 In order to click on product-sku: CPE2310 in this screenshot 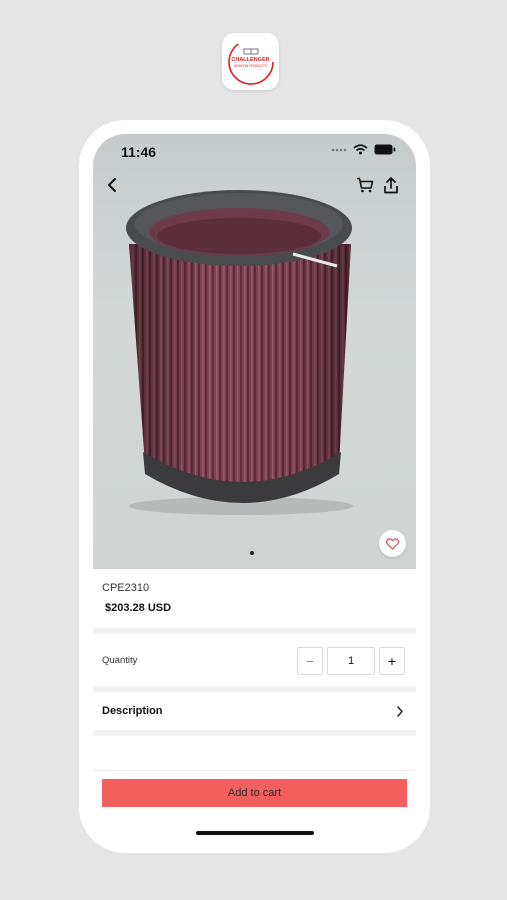, I will do `click(126, 588)`.